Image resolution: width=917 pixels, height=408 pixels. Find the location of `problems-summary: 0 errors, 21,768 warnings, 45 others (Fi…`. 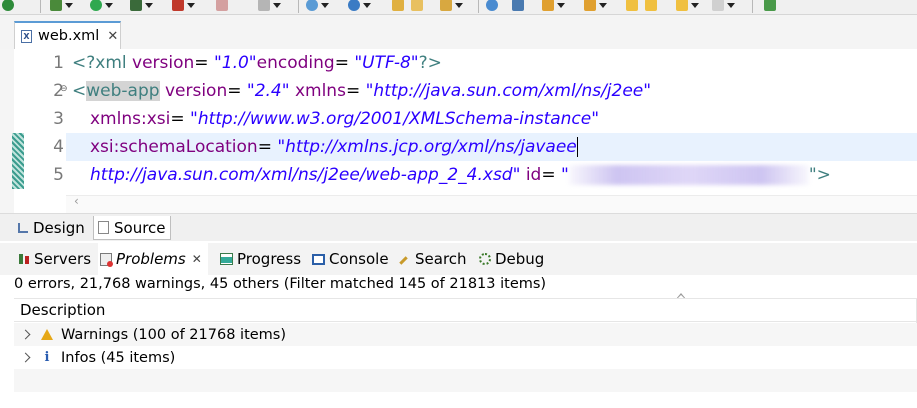

problems-summary: 0 errors, 21,768 warnings, 45 others (Fi… is located at coordinates (280, 284).